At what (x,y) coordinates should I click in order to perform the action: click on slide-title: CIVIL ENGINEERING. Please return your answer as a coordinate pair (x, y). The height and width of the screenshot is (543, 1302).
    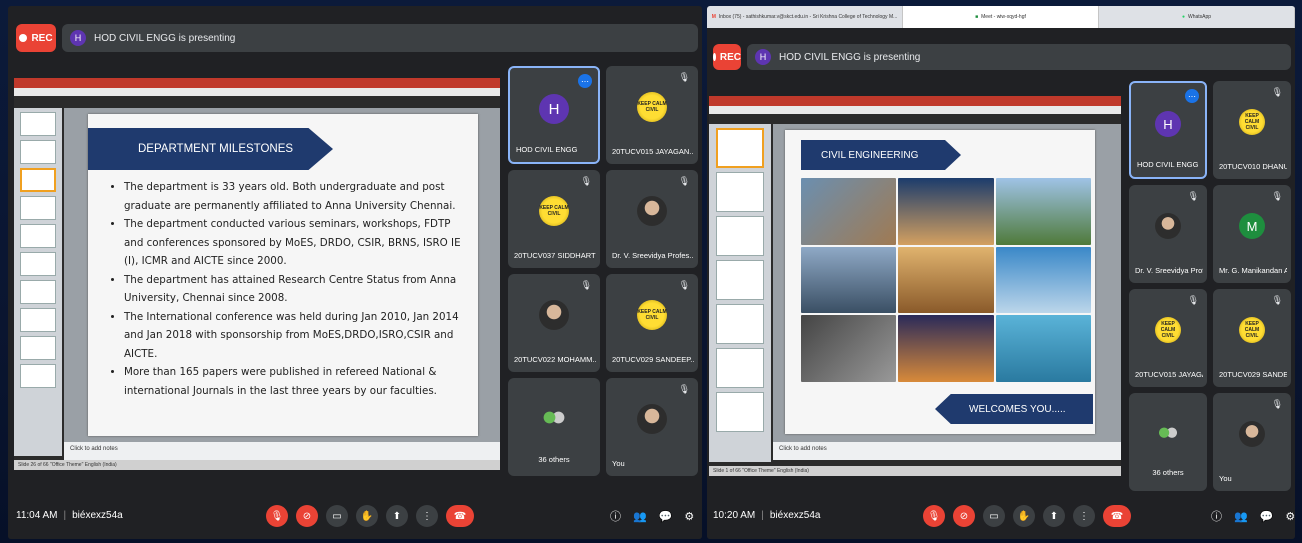
    Looking at the image, I should click on (881, 155).